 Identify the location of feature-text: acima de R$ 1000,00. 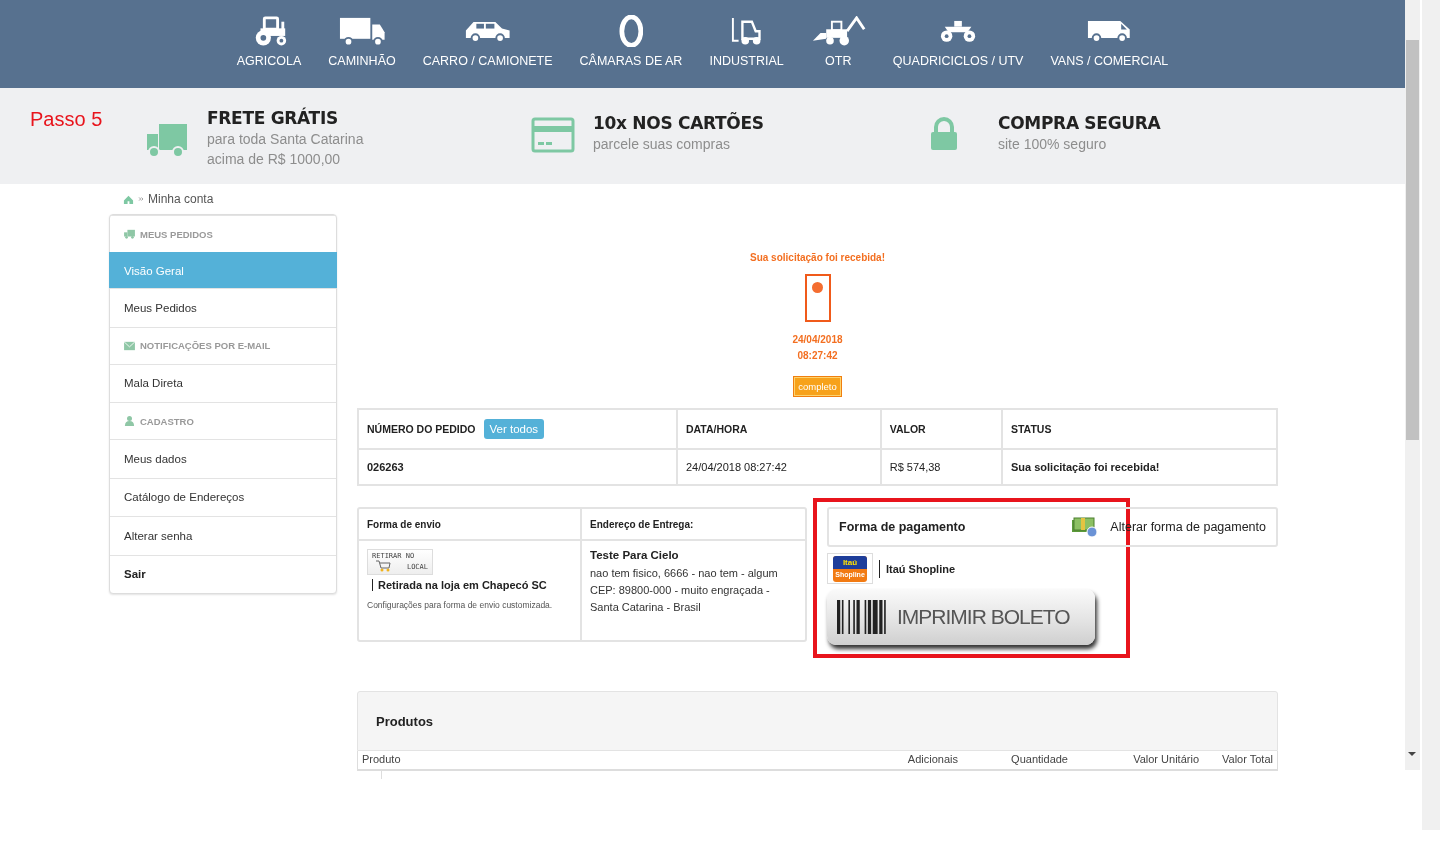
(274, 159).